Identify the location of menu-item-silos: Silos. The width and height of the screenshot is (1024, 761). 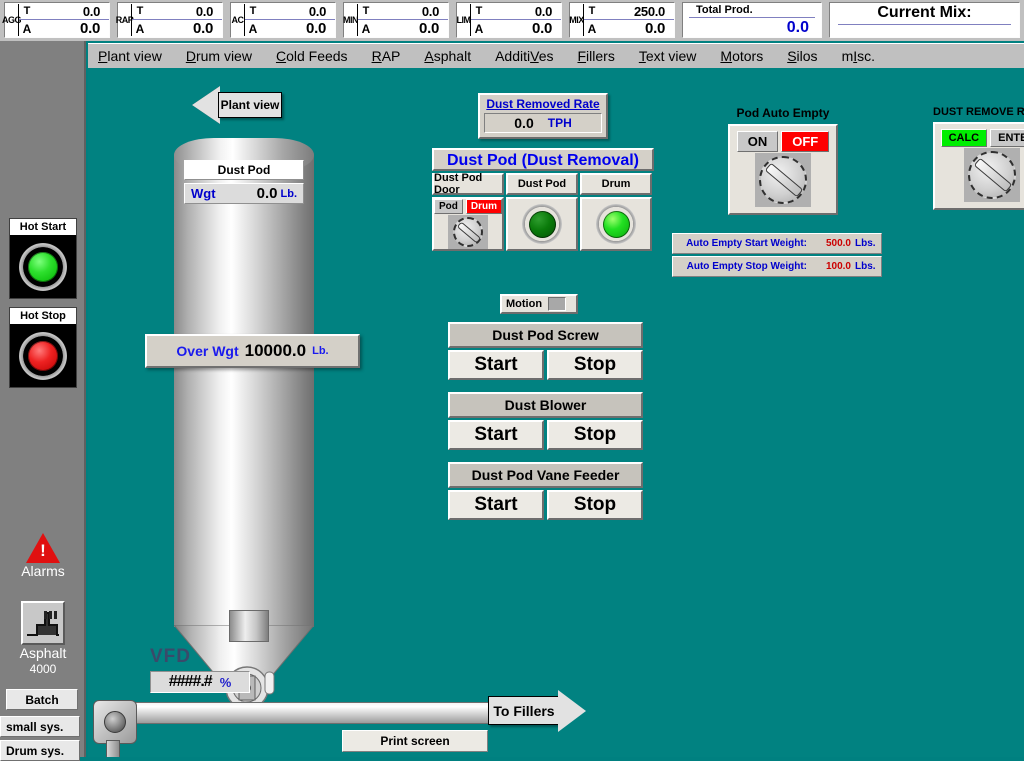
(802, 56).